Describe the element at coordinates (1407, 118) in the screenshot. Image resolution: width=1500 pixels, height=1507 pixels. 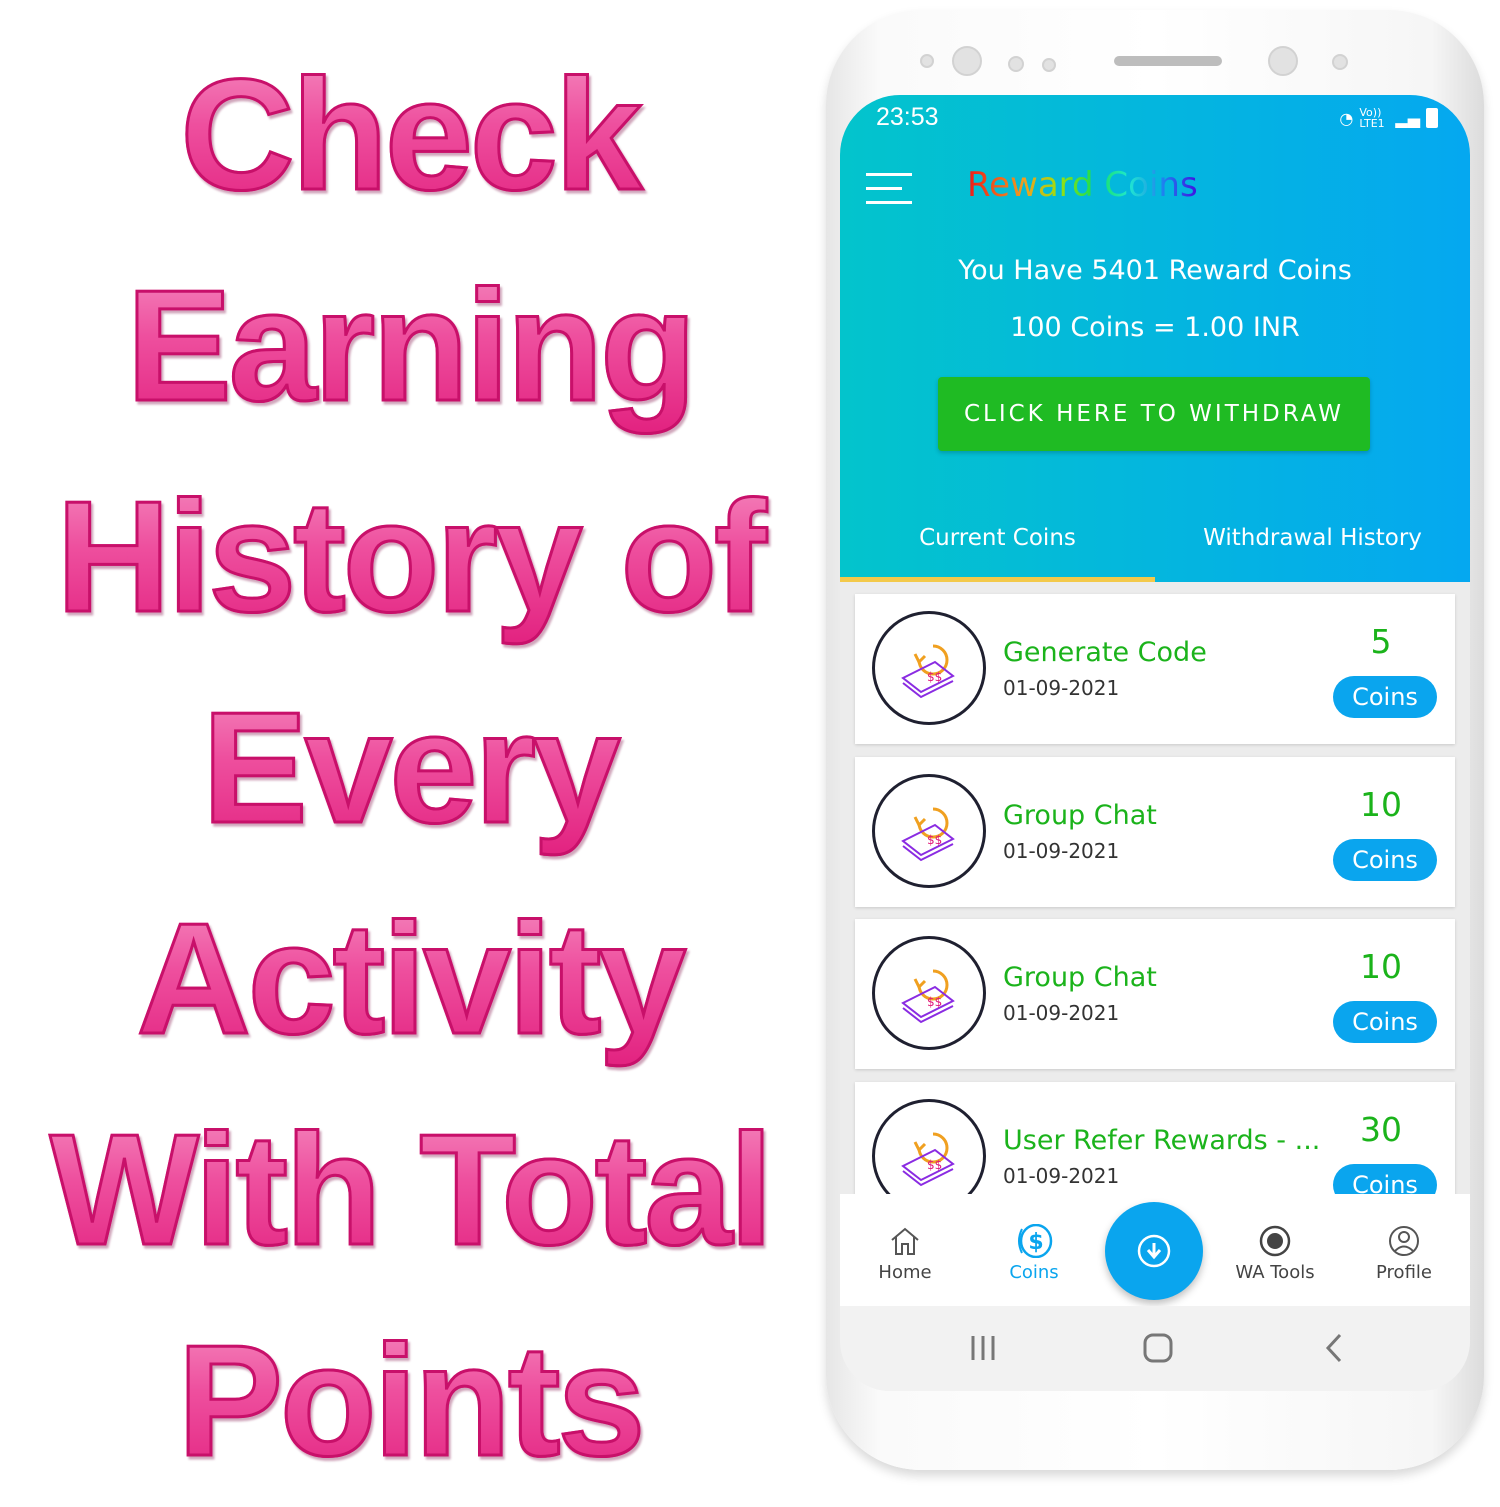
I see `signal-icon: ▂▄` at that location.